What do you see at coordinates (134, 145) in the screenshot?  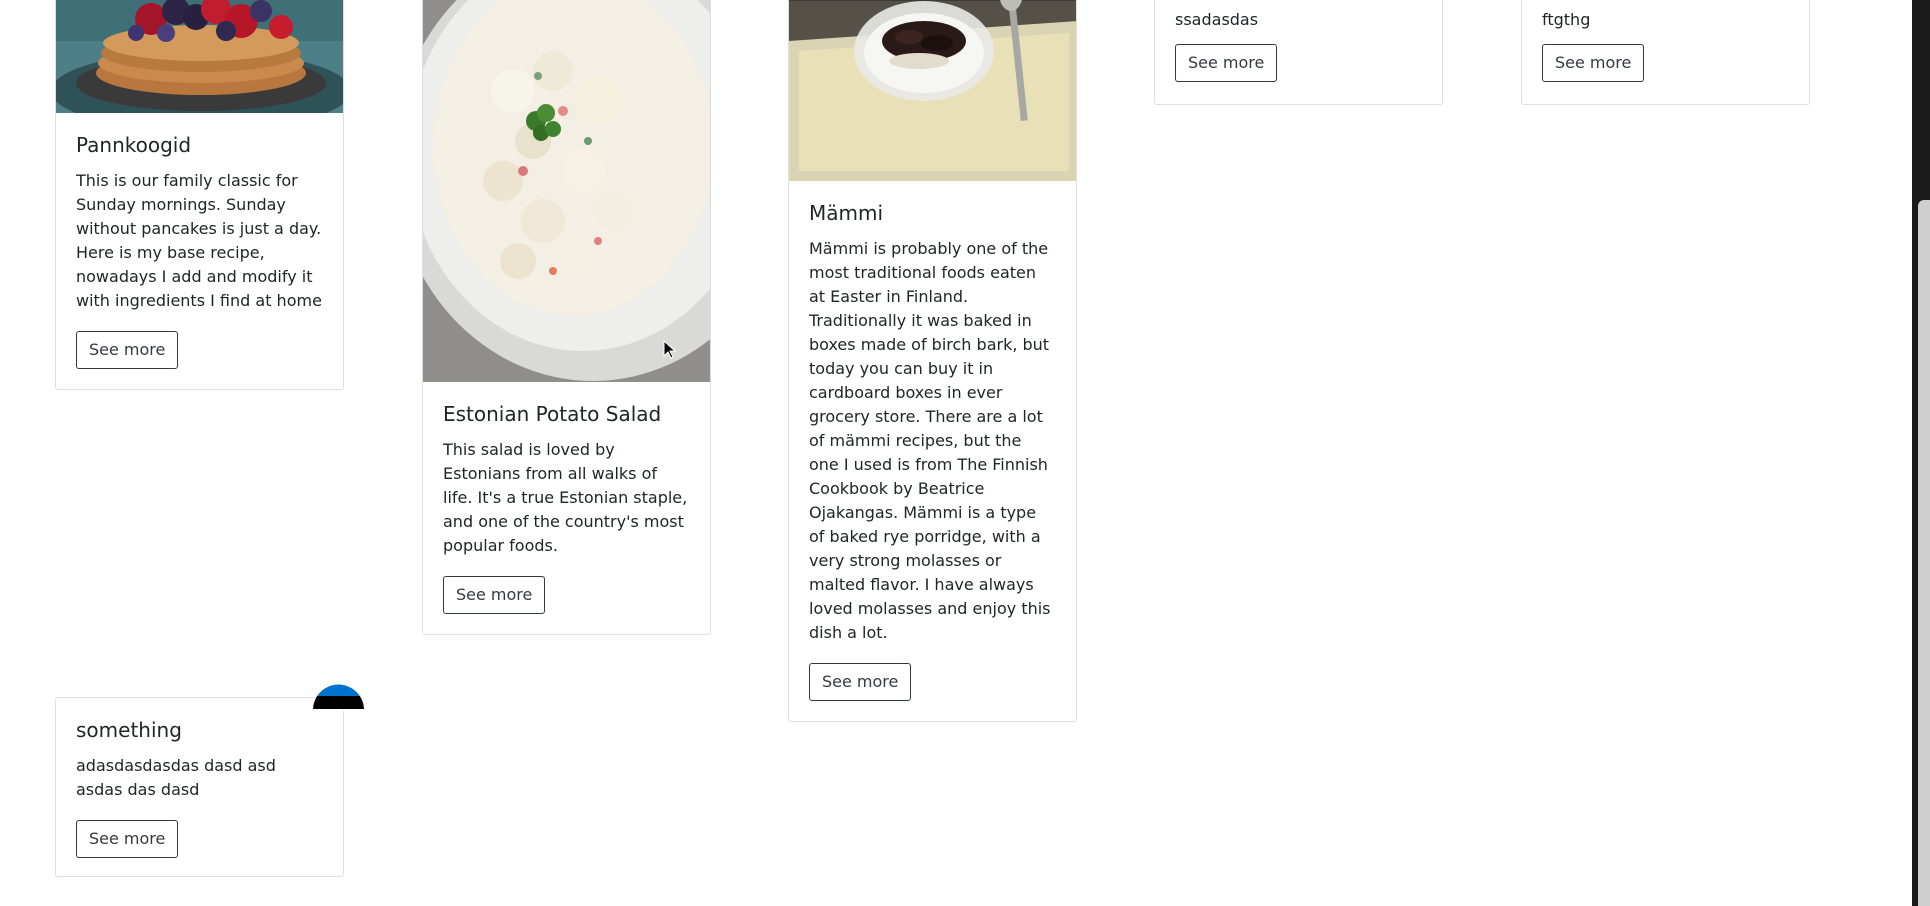 I see `card-title: Pannkoogid` at bounding box center [134, 145].